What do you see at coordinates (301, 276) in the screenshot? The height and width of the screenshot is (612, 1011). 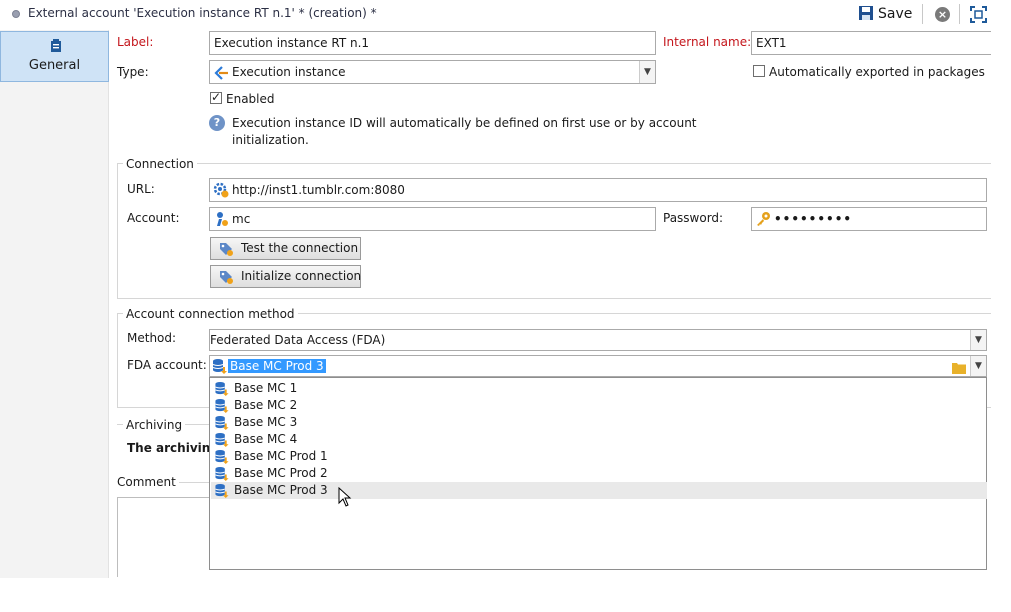 I see `initialize-connection-label: Initialize connection` at bounding box center [301, 276].